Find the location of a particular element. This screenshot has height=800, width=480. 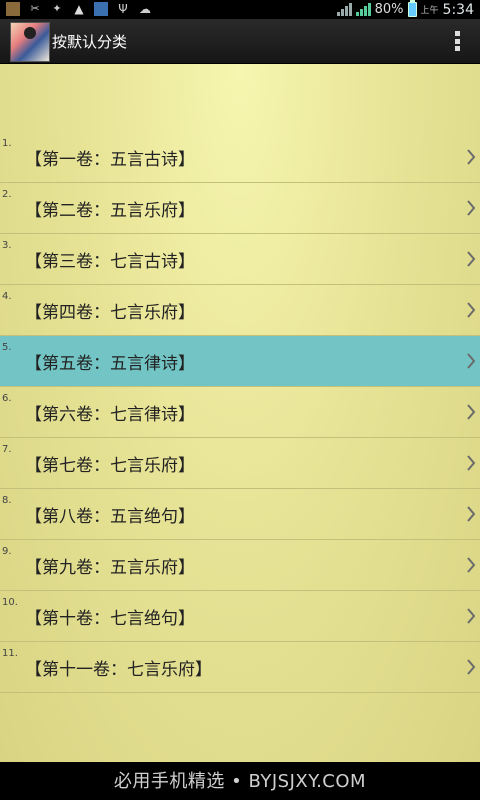

action-bar: 按默认分类 is located at coordinates (240, 41).